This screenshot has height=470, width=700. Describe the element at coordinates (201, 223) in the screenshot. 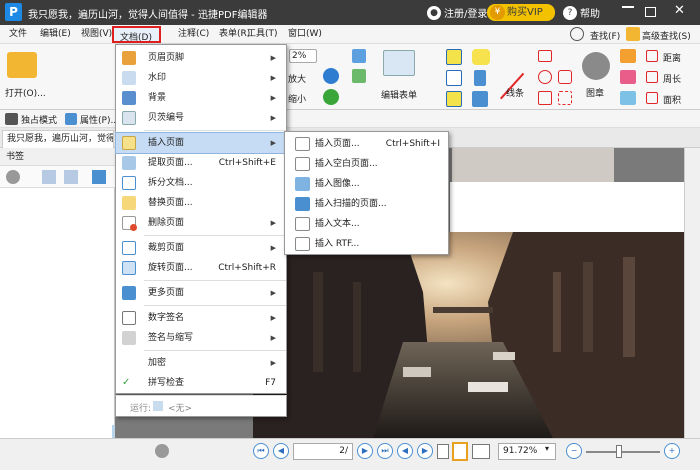

I see `menu-item-delete-pages: 删除页面 ▶` at that location.